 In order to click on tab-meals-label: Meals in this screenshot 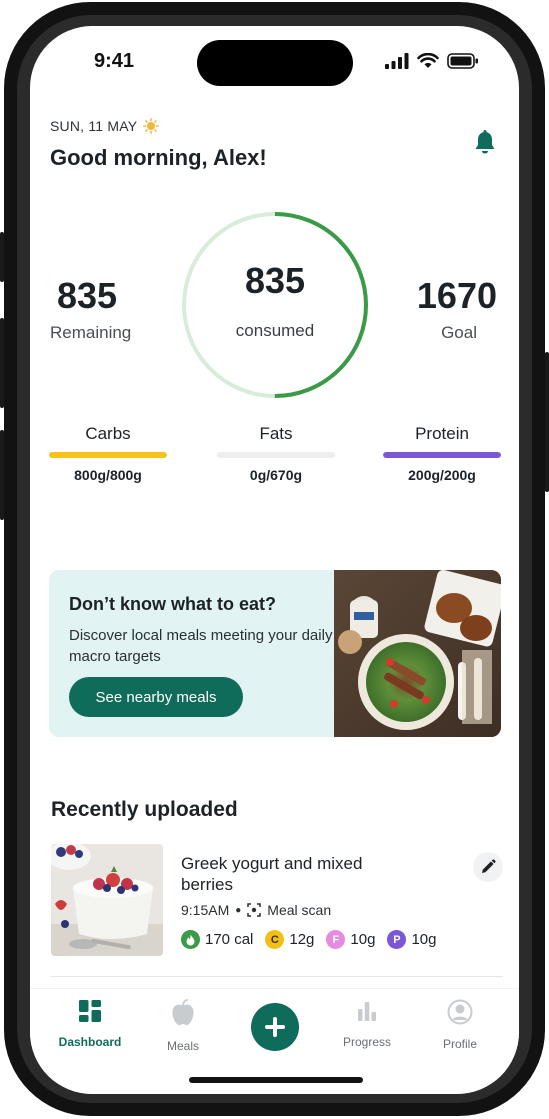, I will do `click(182, 1046)`.